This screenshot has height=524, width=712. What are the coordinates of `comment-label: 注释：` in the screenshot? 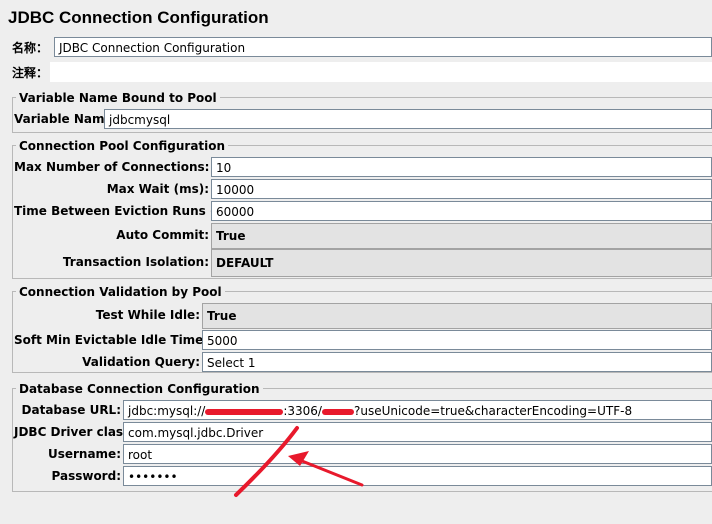 It's located at (30, 73).